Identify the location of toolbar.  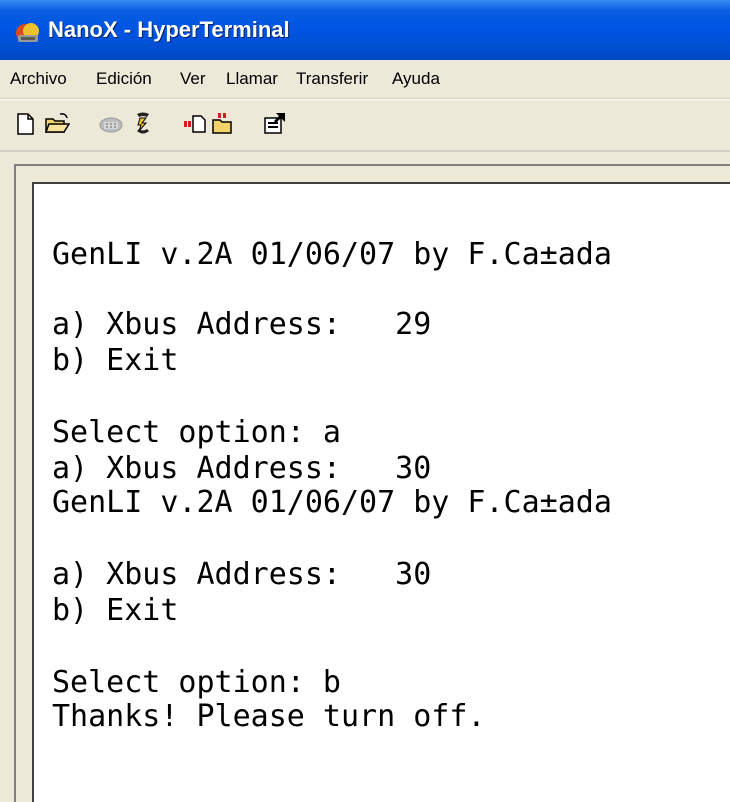
(365, 125).